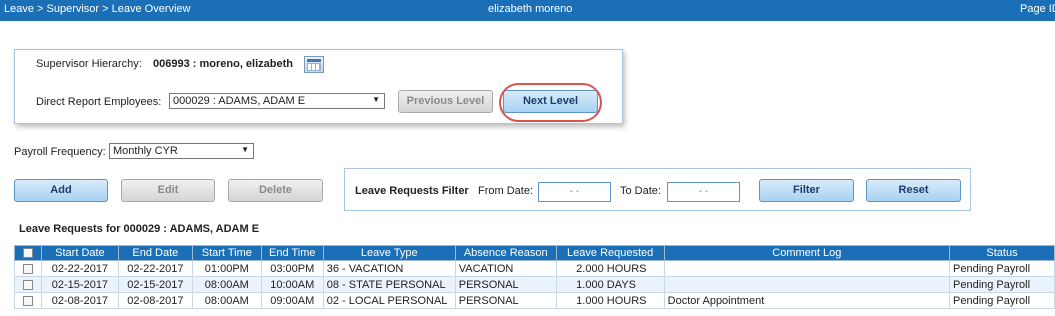 The height and width of the screenshot is (316, 1055). I want to click on add-button: Add, so click(61, 190).